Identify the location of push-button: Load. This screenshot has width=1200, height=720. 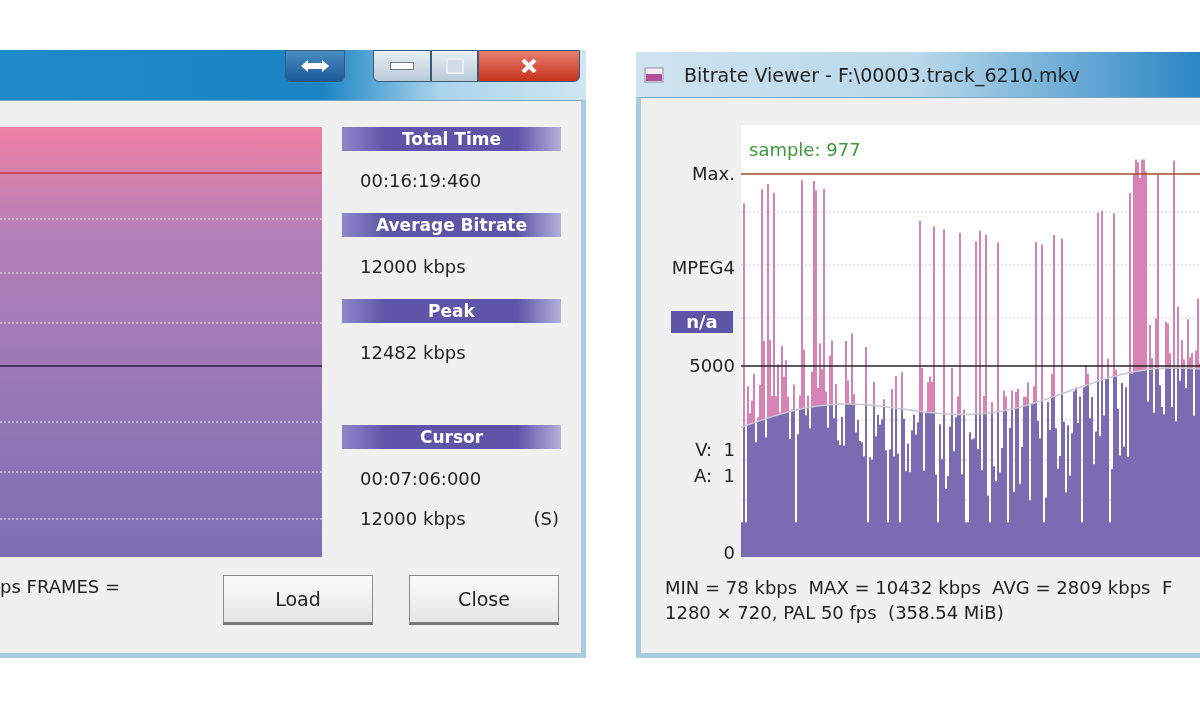
(298, 600).